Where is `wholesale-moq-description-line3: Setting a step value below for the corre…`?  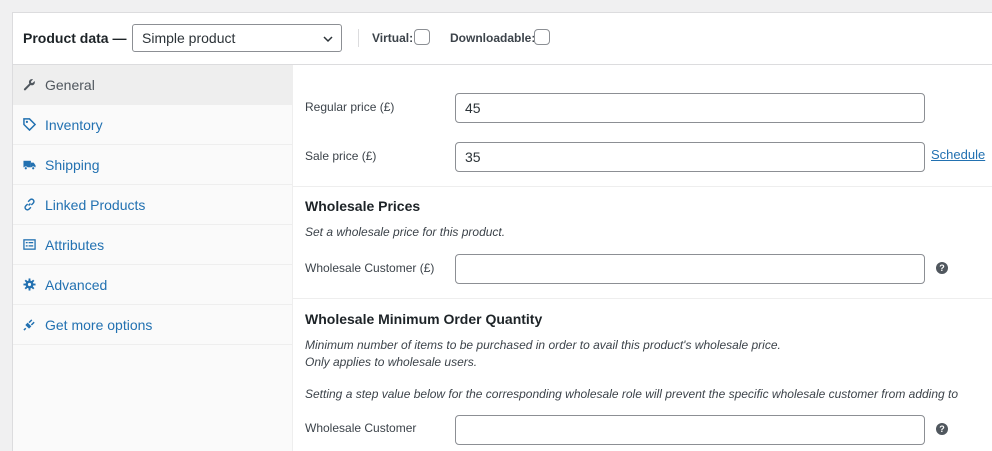
wholesale-moq-description-line3: Setting a step value below for the corre… is located at coordinates (632, 394).